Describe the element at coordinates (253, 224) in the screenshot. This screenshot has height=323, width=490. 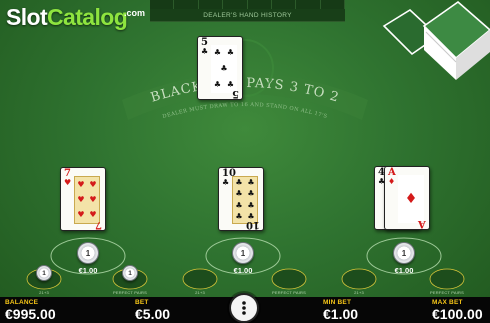
I see `card-rank-bottom: 10` at that location.